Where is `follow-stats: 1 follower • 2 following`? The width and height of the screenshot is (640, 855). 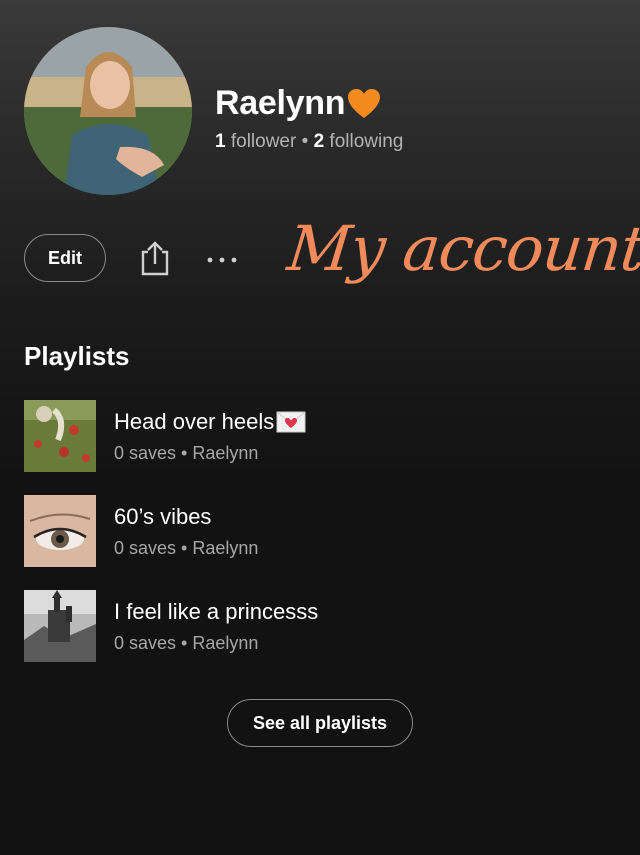 follow-stats: 1 follower • 2 following is located at coordinates (309, 142).